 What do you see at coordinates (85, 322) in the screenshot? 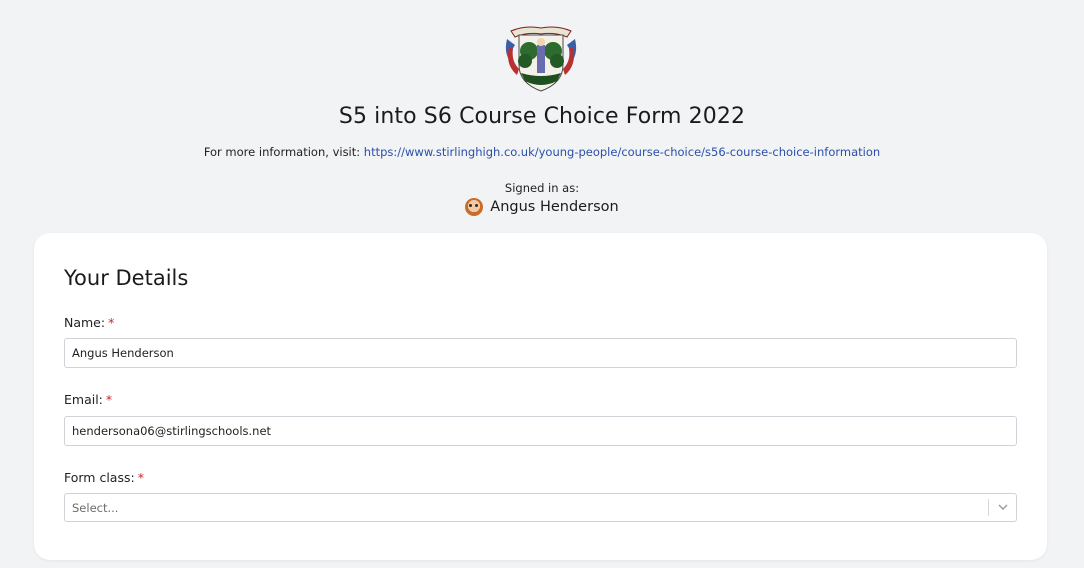
I see `name-label-text: Name:` at bounding box center [85, 322].